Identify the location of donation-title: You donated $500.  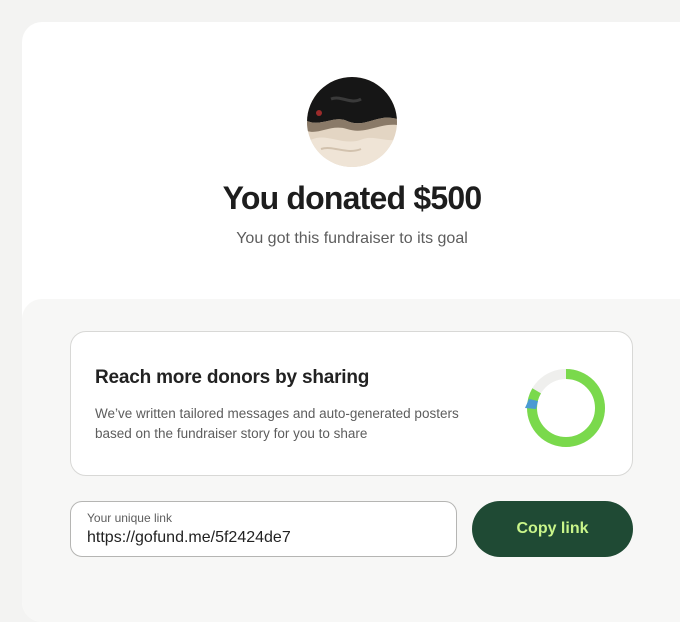
(352, 198).